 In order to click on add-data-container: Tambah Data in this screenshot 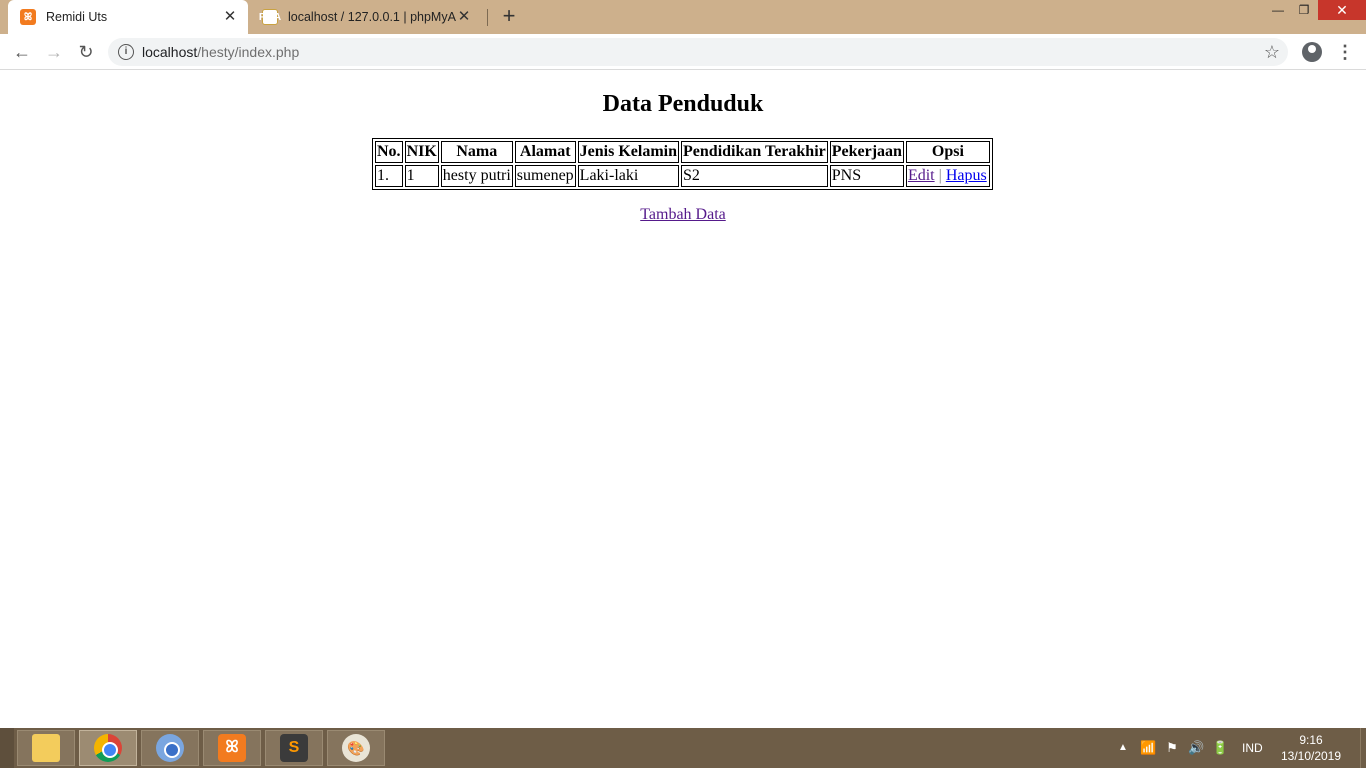, I will do `click(683, 215)`.